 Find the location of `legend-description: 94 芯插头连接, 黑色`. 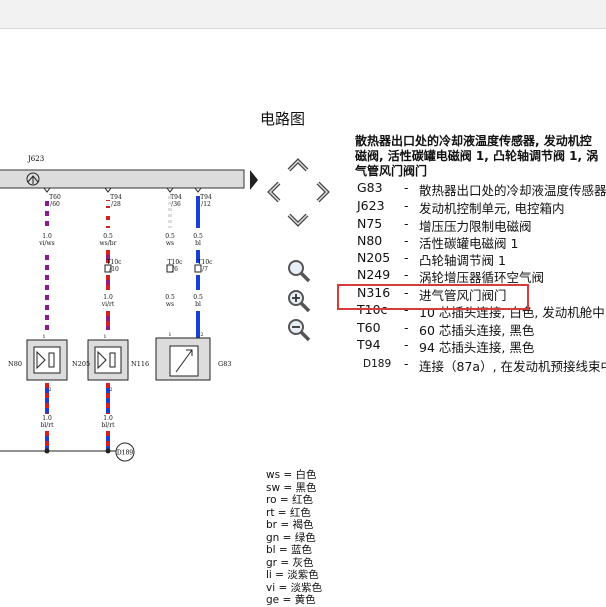

legend-description: 94 芯插头连接, 黑色 is located at coordinates (477, 347).